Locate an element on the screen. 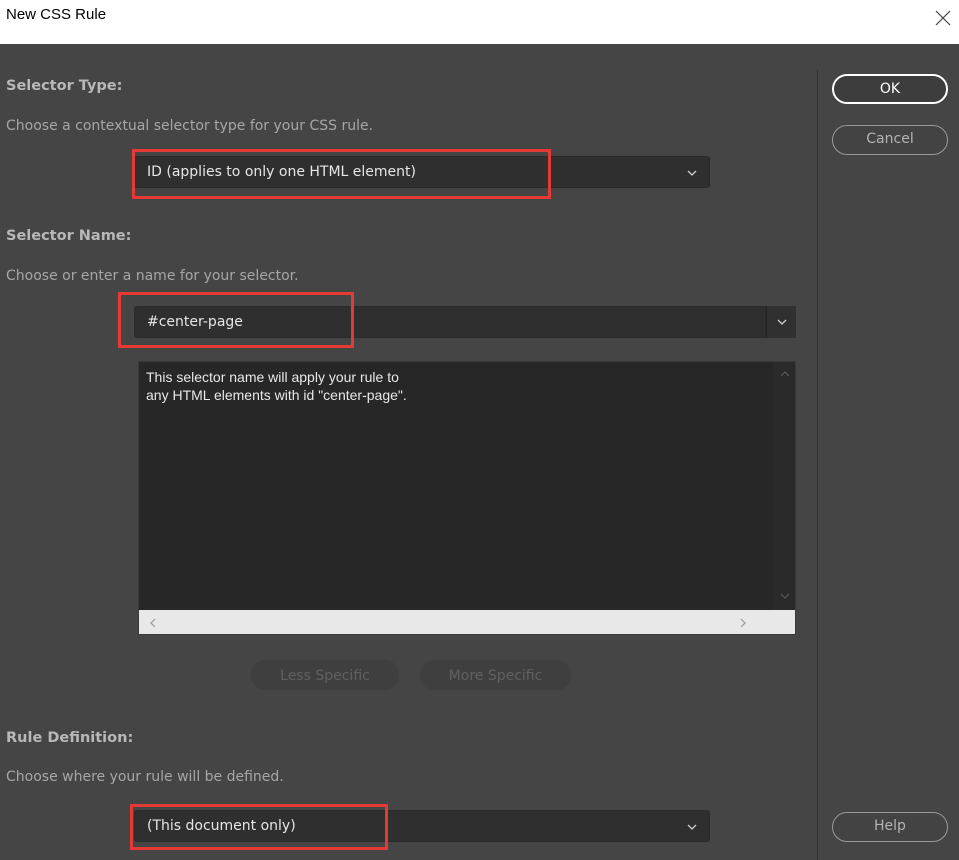  rule-definition-value: (This document only) is located at coordinates (221, 826).